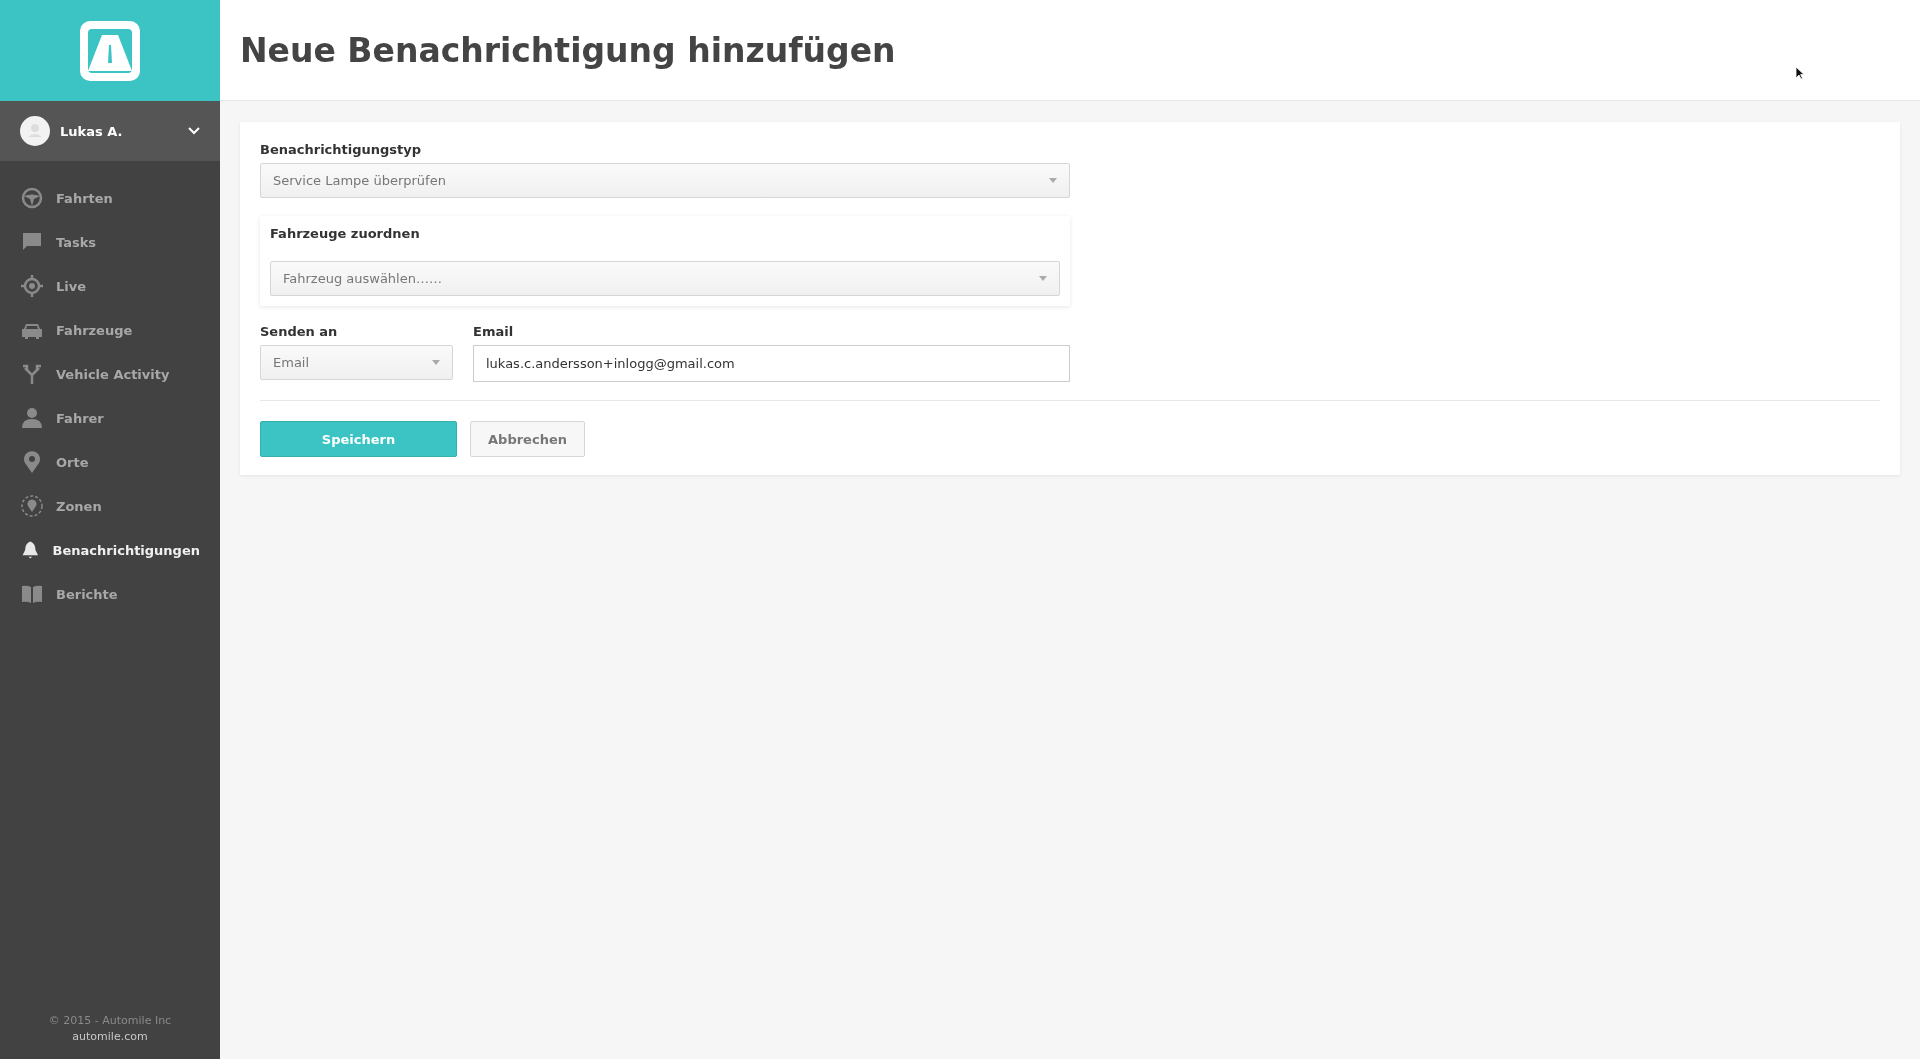 This screenshot has width=1920, height=1059. What do you see at coordinates (341, 149) in the screenshot?
I see `field-label: Benachrichtigungstyp` at bounding box center [341, 149].